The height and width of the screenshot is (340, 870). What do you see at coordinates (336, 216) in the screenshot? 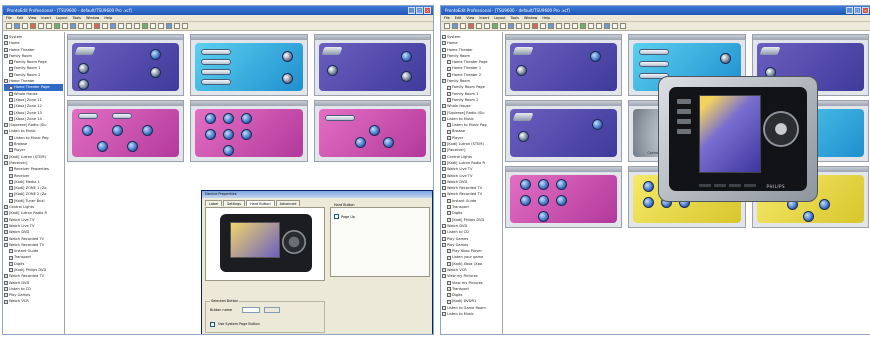
I see `list-item-checkbox` at bounding box center [336, 216].